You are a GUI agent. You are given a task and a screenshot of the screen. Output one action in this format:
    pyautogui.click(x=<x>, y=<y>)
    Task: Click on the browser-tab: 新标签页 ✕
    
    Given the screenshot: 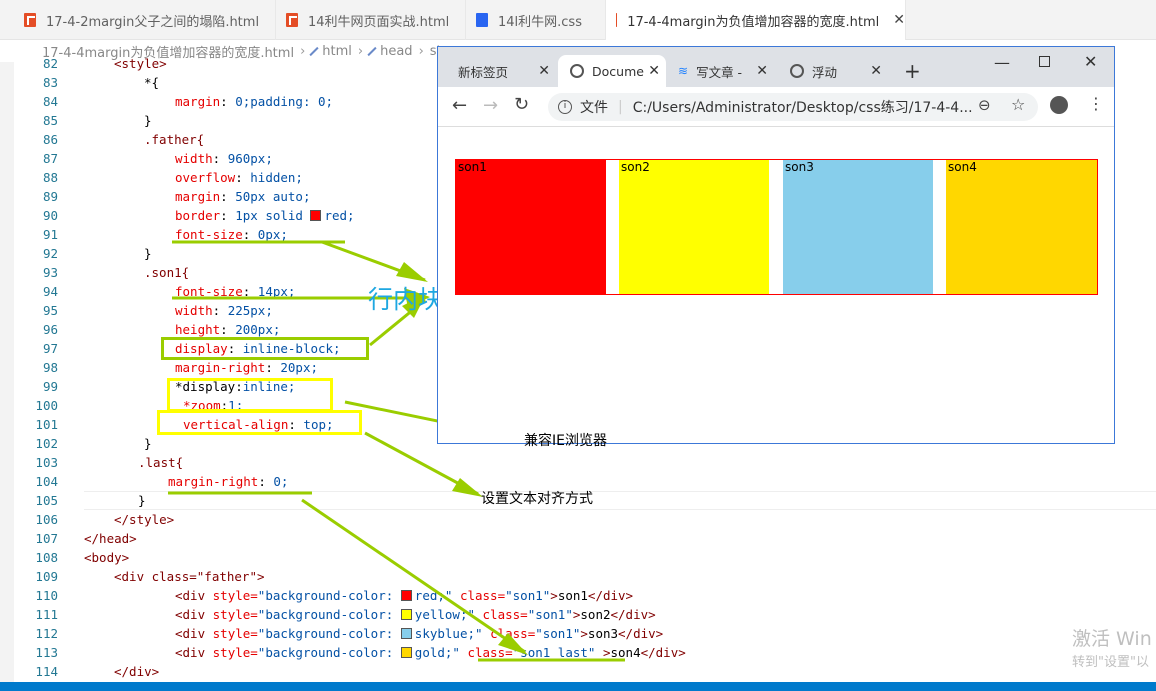 What is the action you would take?
    pyautogui.click(x=502, y=71)
    